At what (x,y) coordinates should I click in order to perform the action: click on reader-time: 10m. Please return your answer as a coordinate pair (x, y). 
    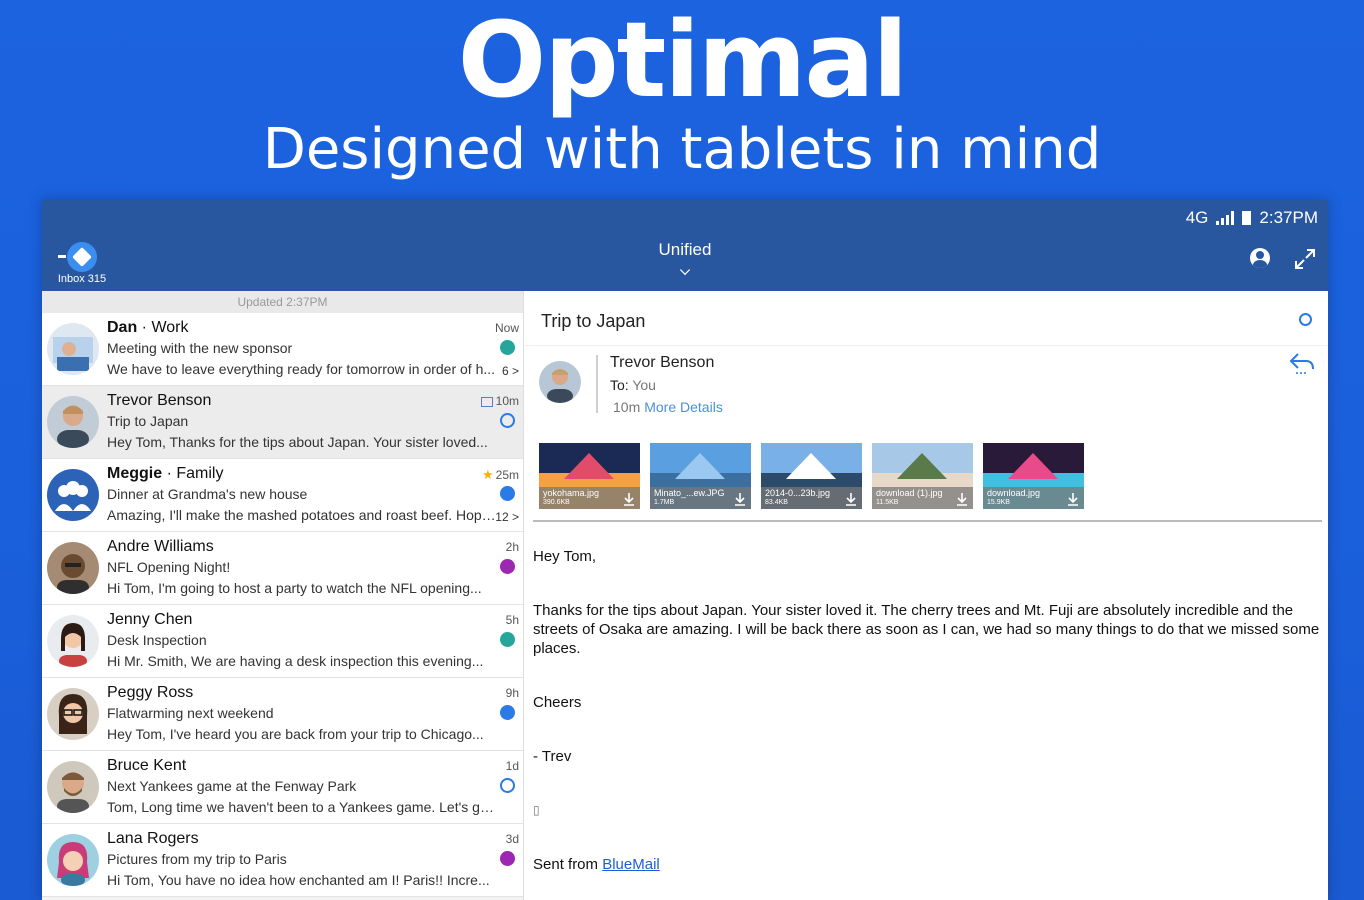
    Looking at the image, I should click on (627, 407).